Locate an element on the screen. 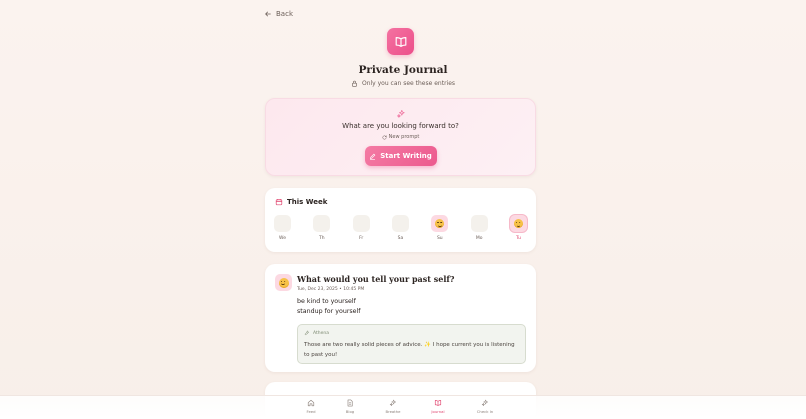 This screenshot has height=419, width=806. day-su: Su is located at coordinates (440, 228).